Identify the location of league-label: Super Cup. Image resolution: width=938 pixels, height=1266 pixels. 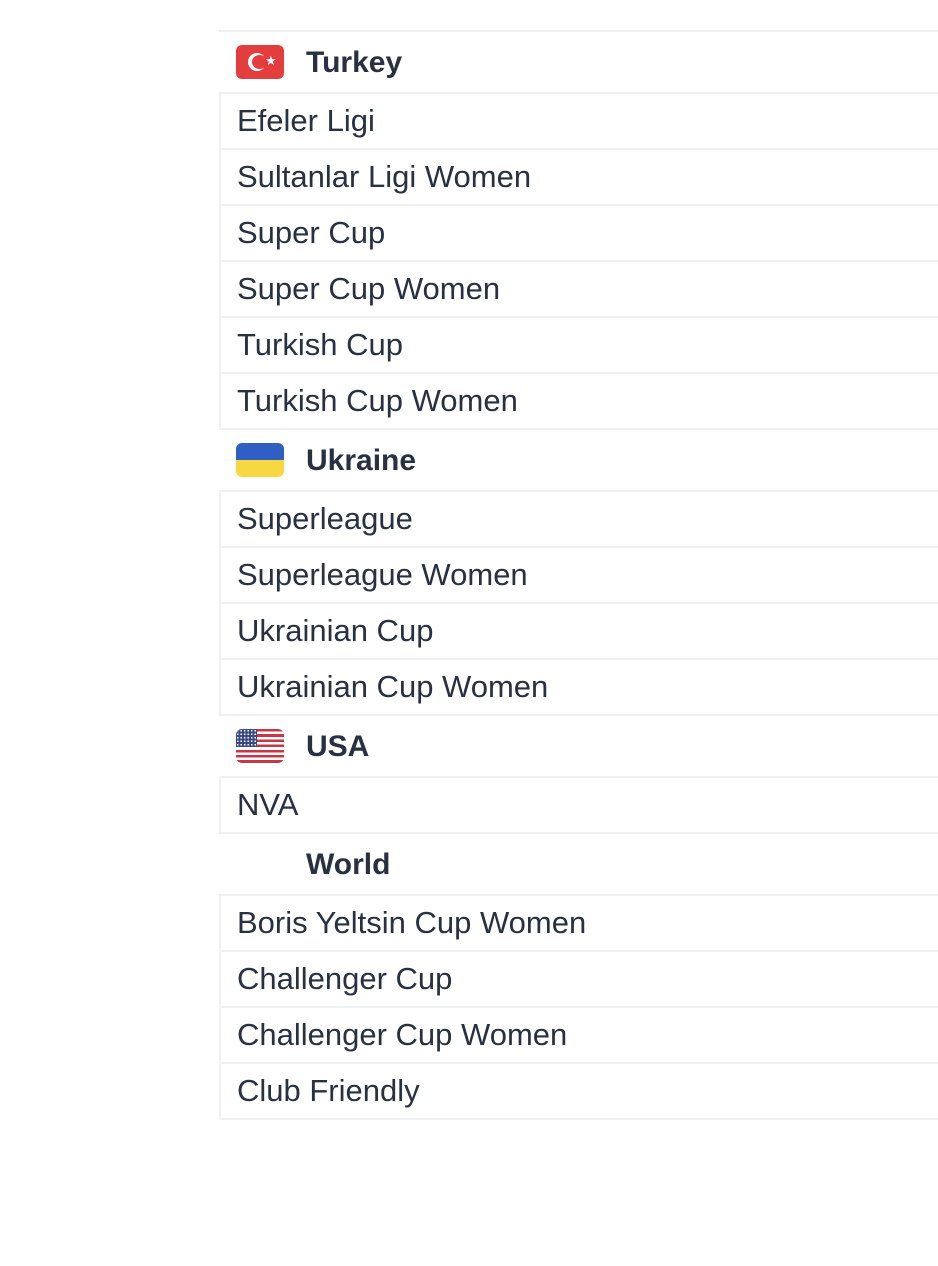
(311, 232).